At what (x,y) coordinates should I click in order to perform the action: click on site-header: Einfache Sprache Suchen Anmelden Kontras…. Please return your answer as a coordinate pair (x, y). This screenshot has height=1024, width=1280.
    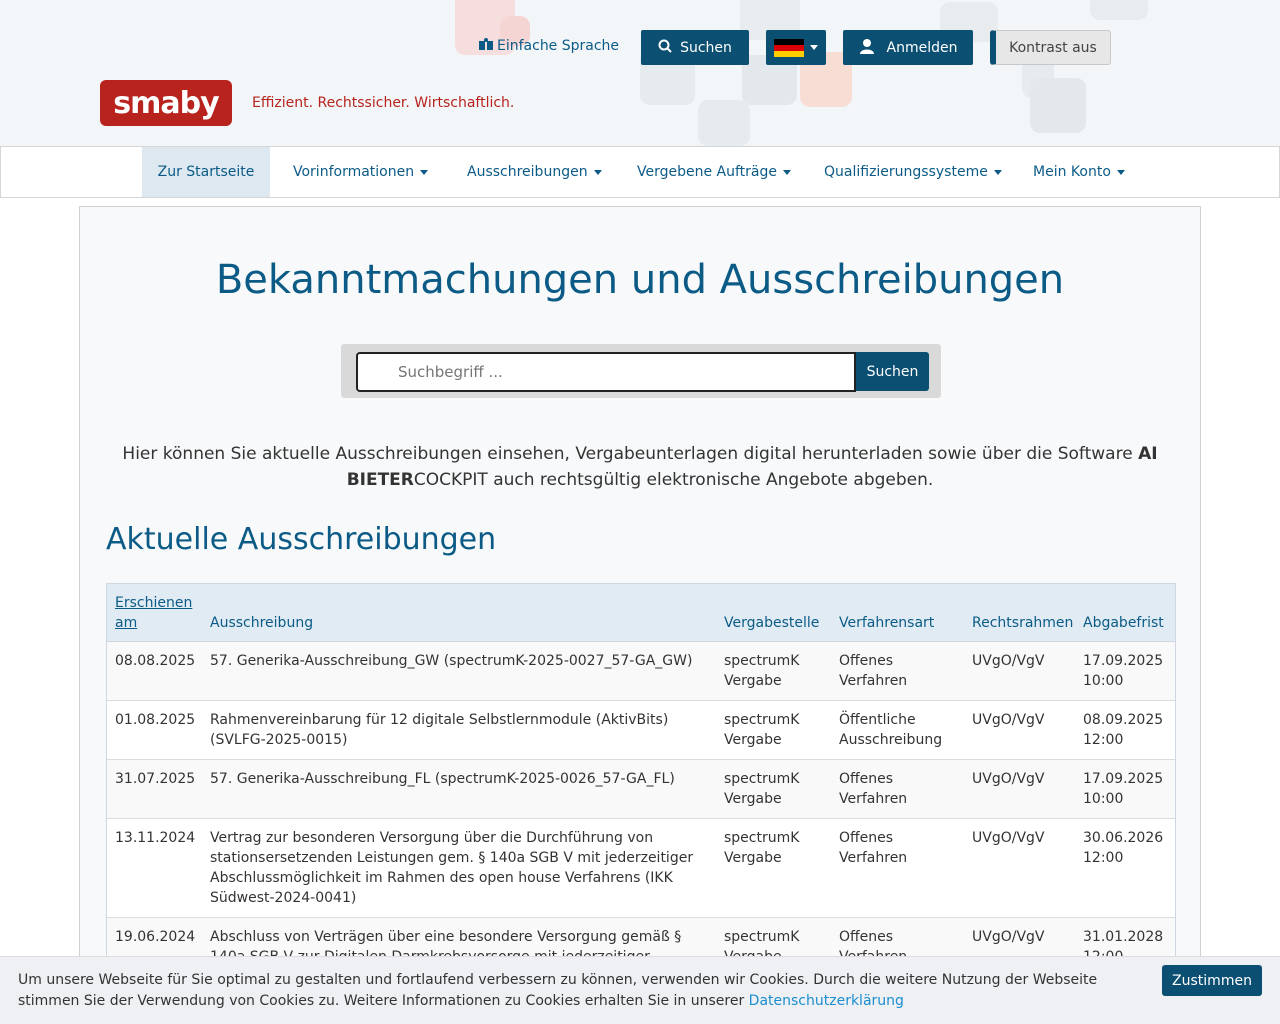
    Looking at the image, I should click on (640, 73).